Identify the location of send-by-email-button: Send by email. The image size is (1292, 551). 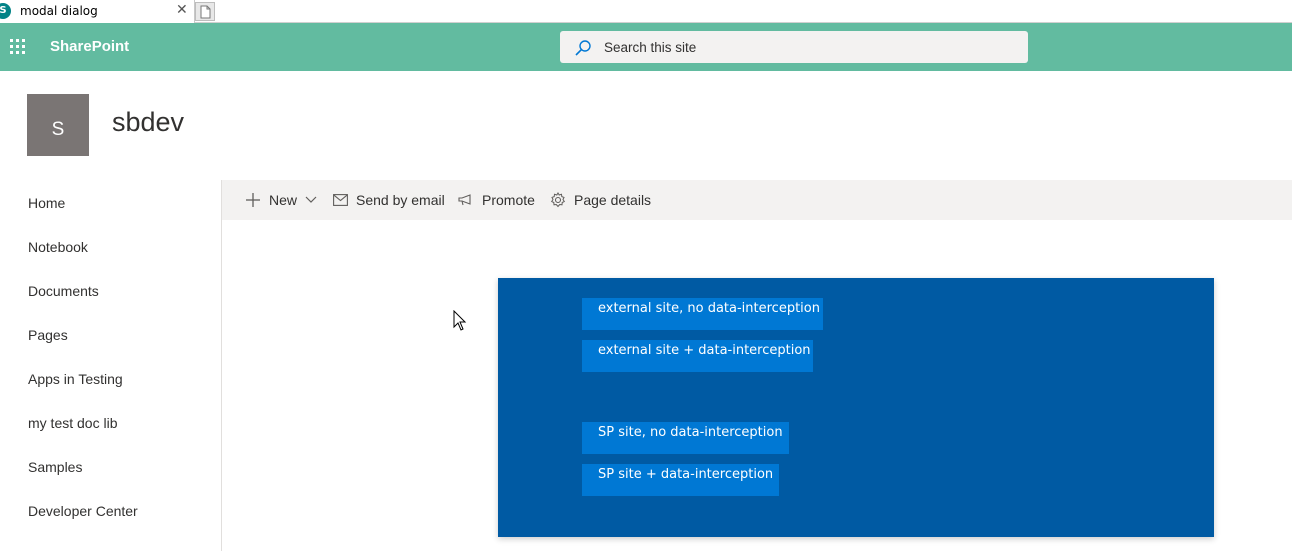
(389, 200).